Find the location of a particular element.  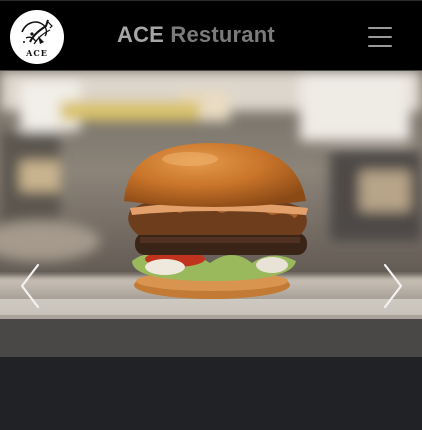

logo-text: ACE is located at coordinates (36, 53).